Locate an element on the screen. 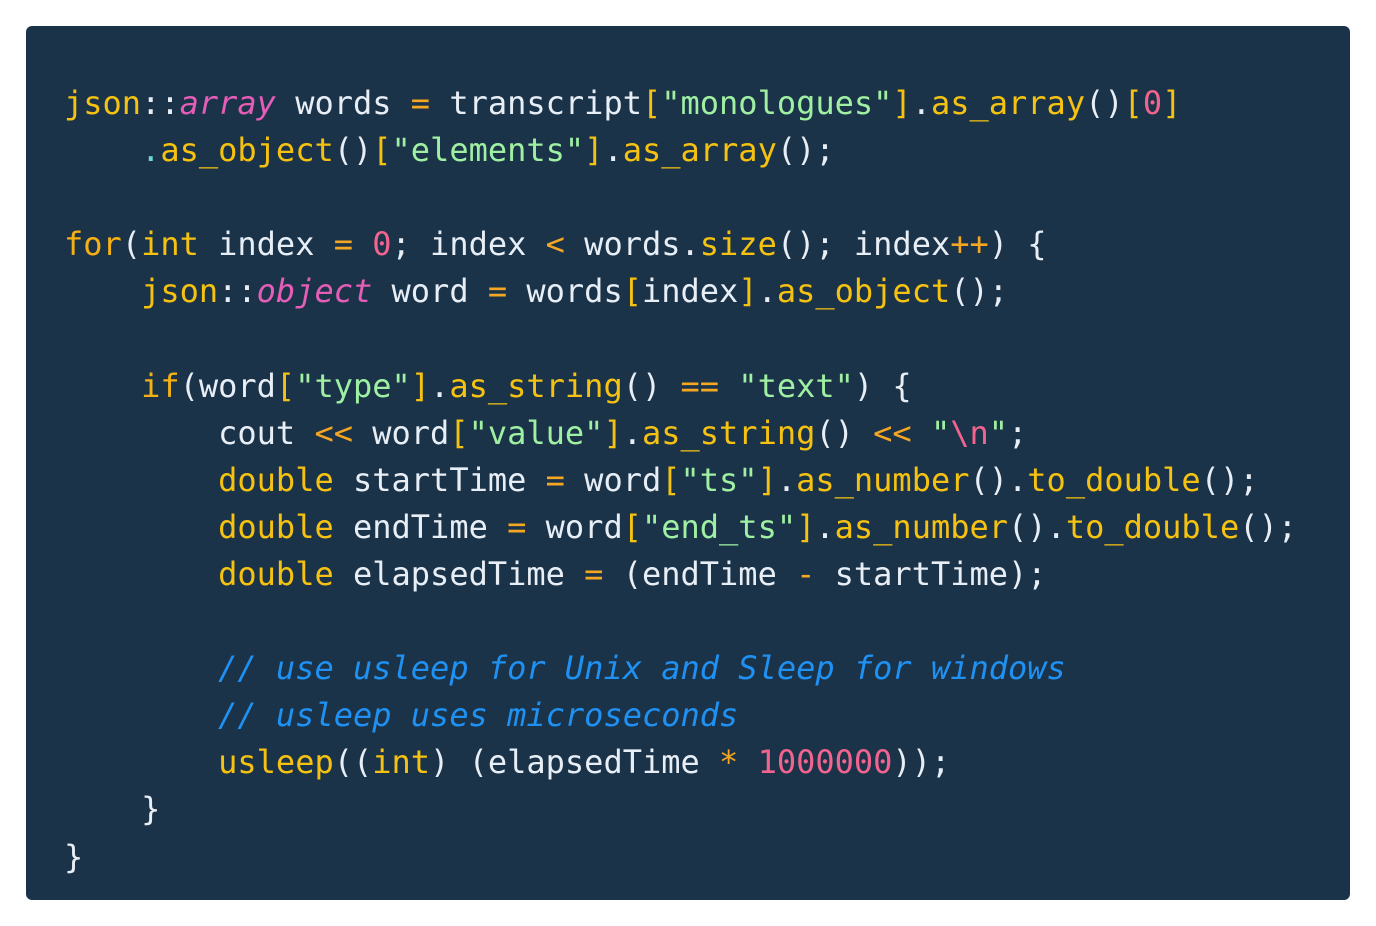  code-token-func: size is located at coordinates (738, 244).